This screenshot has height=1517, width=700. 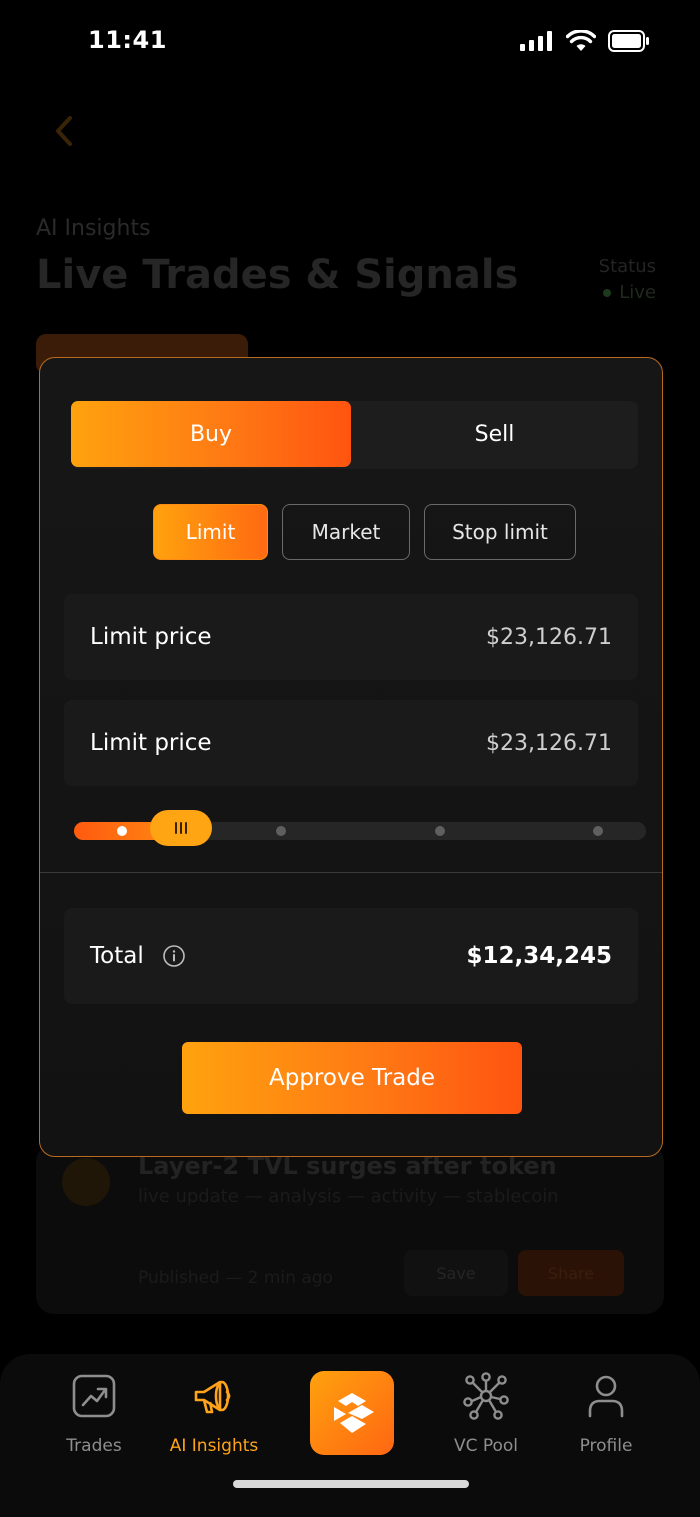 What do you see at coordinates (352, 1078) in the screenshot?
I see `approve-trade-button: Approve Trade` at bounding box center [352, 1078].